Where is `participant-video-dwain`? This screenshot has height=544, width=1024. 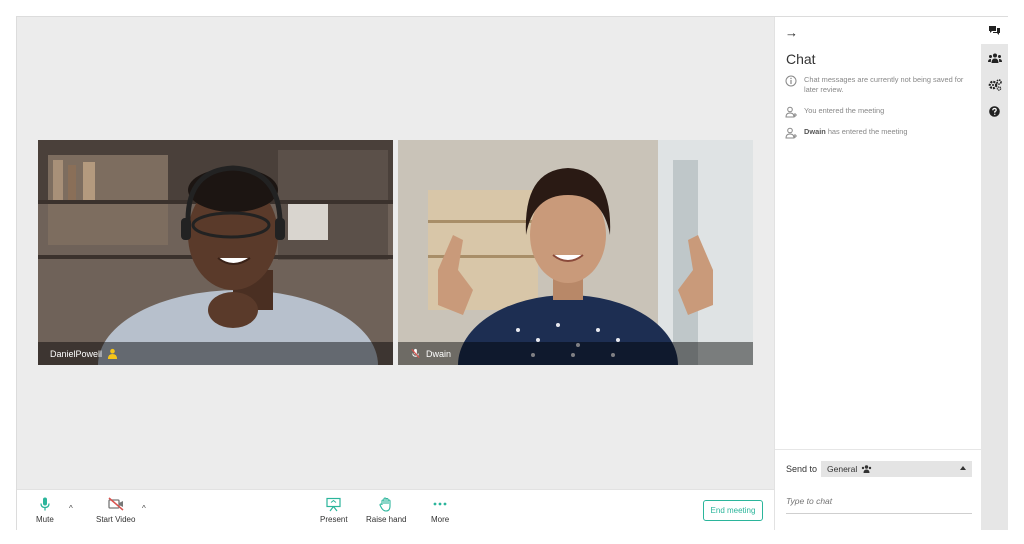
participant-video-dwain is located at coordinates (575, 252).